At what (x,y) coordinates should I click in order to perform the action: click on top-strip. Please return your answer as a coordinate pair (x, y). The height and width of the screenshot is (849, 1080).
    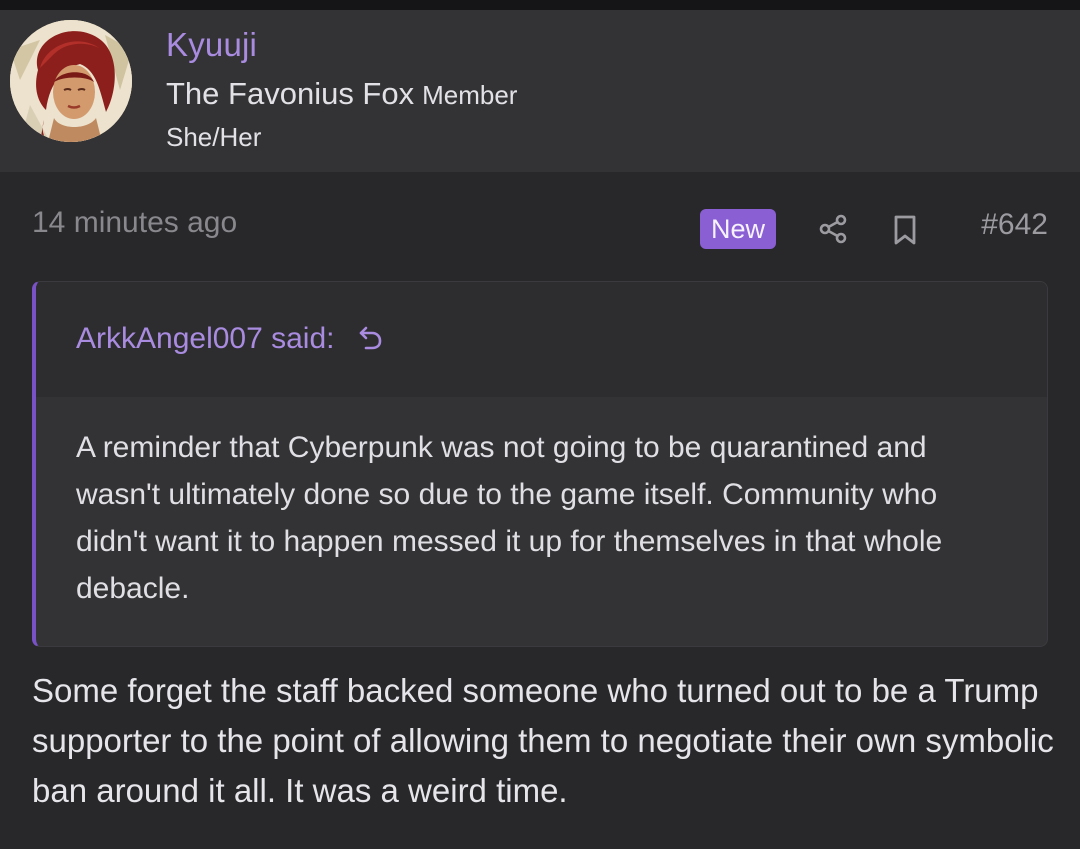
    Looking at the image, I should click on (540, 5).